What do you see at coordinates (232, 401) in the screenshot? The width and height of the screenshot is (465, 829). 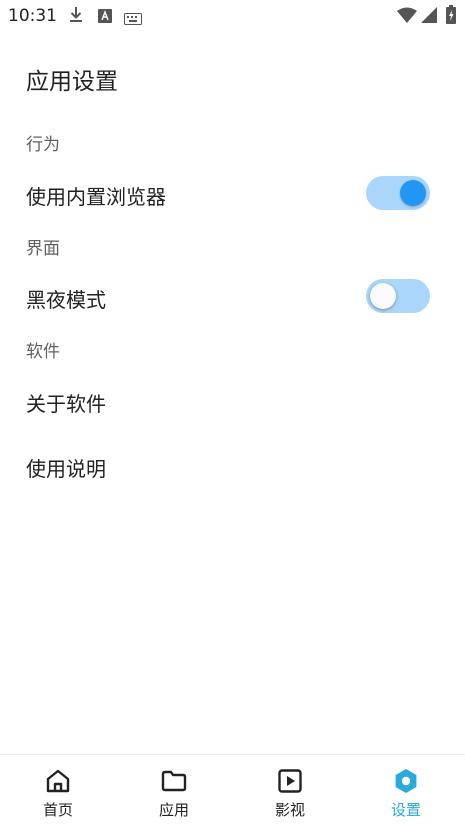 I see `about-software-row: 关于软件` at bounding box center [232, 401].